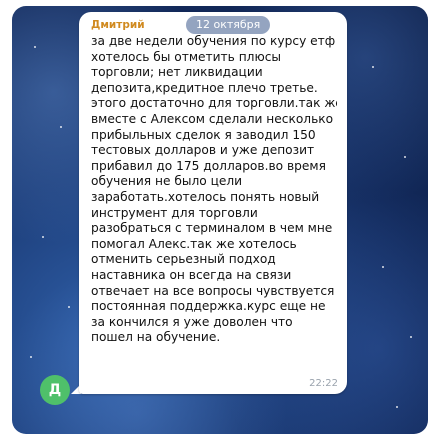  Describe the element at coordinates (174, 212) in the screenshot. I see `message-line: инструмент для торговли` at that location.